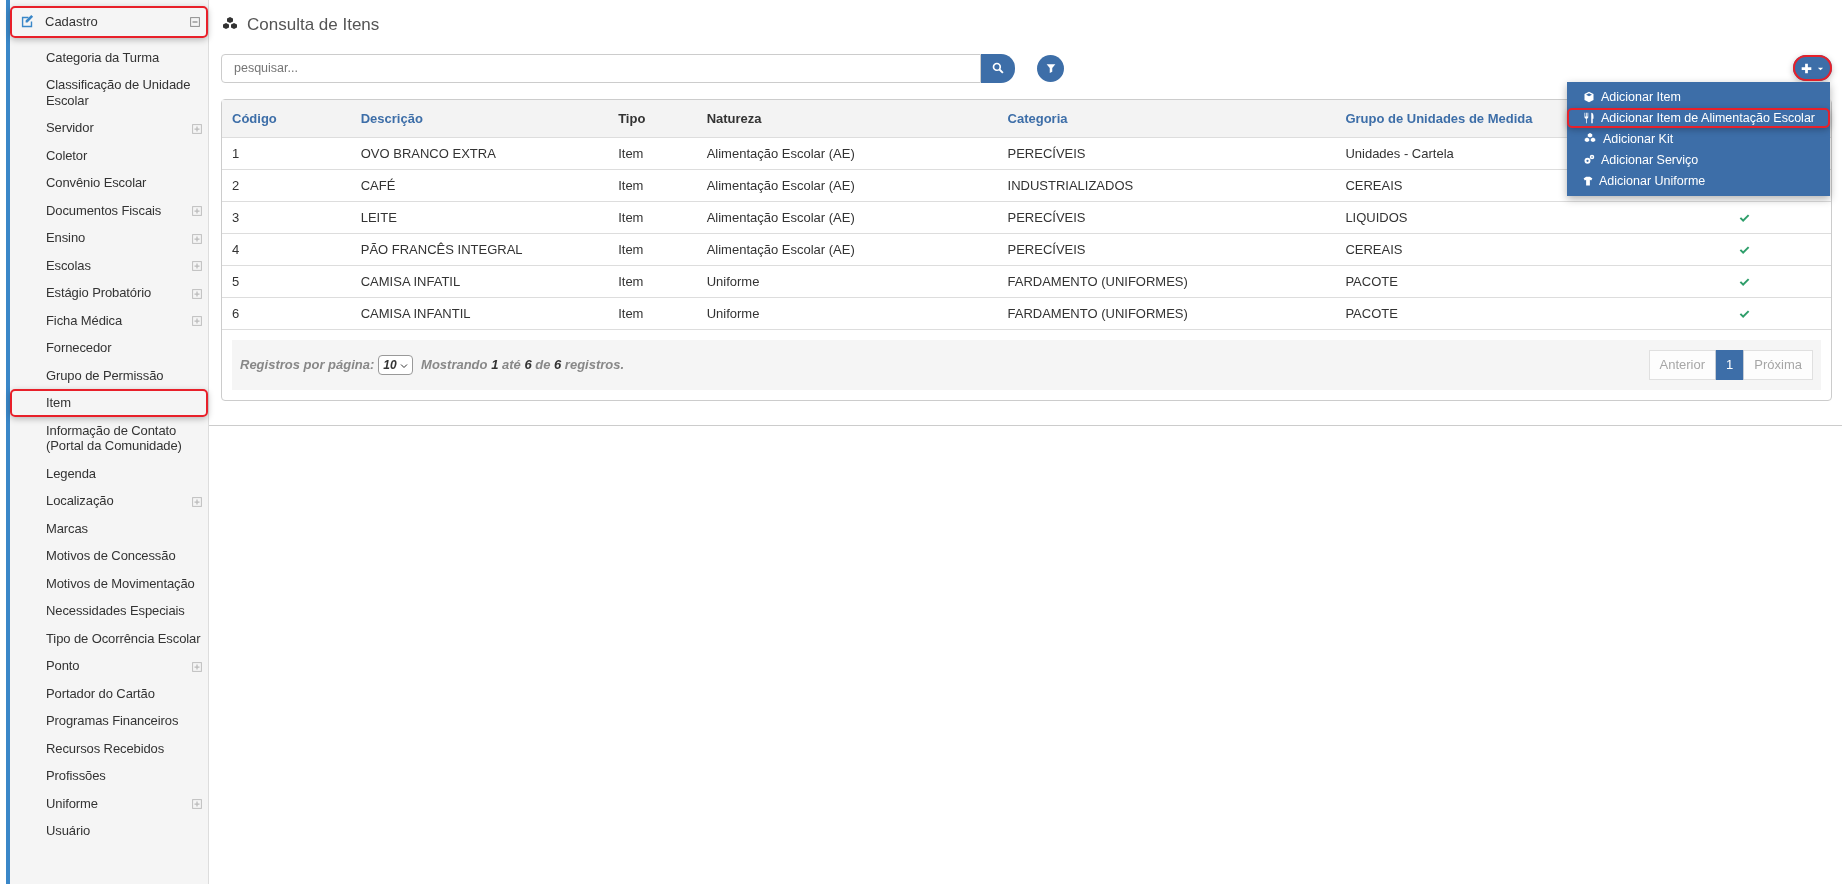 The height and width of the screenshot is (893, 1842). I want to click on sidebar-item: Tipo de Ocorrência Escolar, so click(109, 638).